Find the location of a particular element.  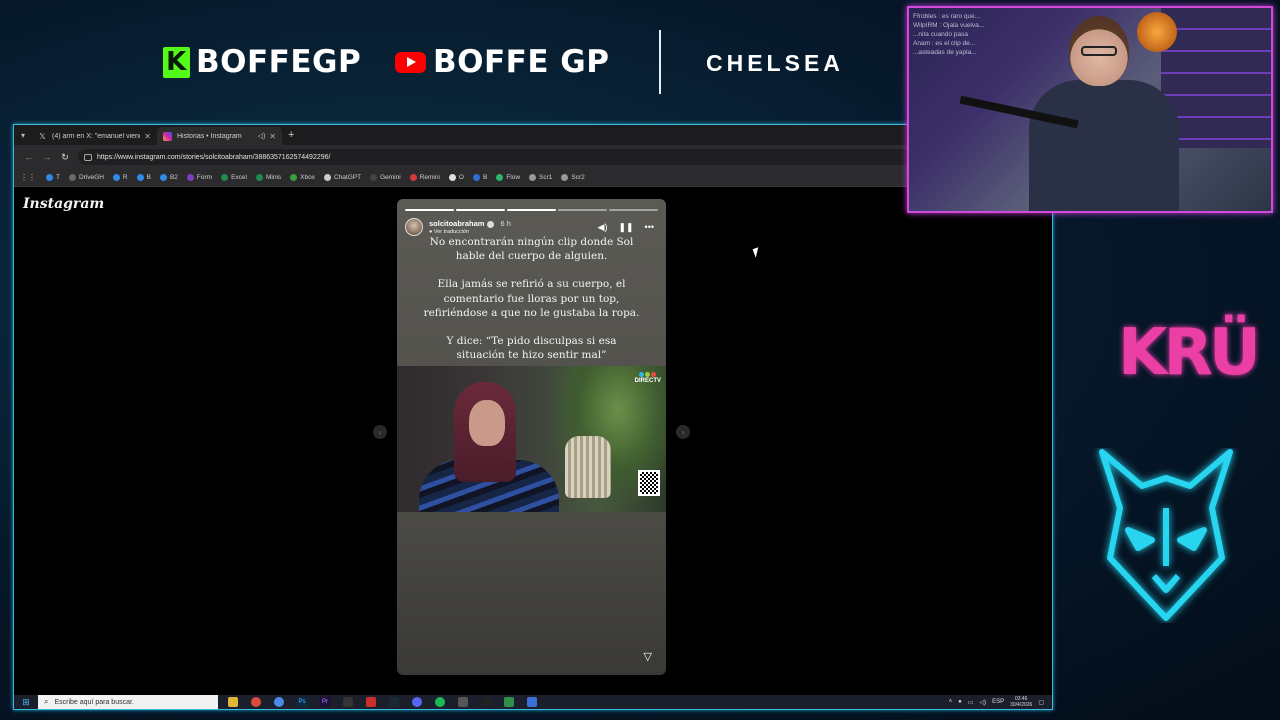

bookmark-item: B2 is located at coordinates (168, 177).